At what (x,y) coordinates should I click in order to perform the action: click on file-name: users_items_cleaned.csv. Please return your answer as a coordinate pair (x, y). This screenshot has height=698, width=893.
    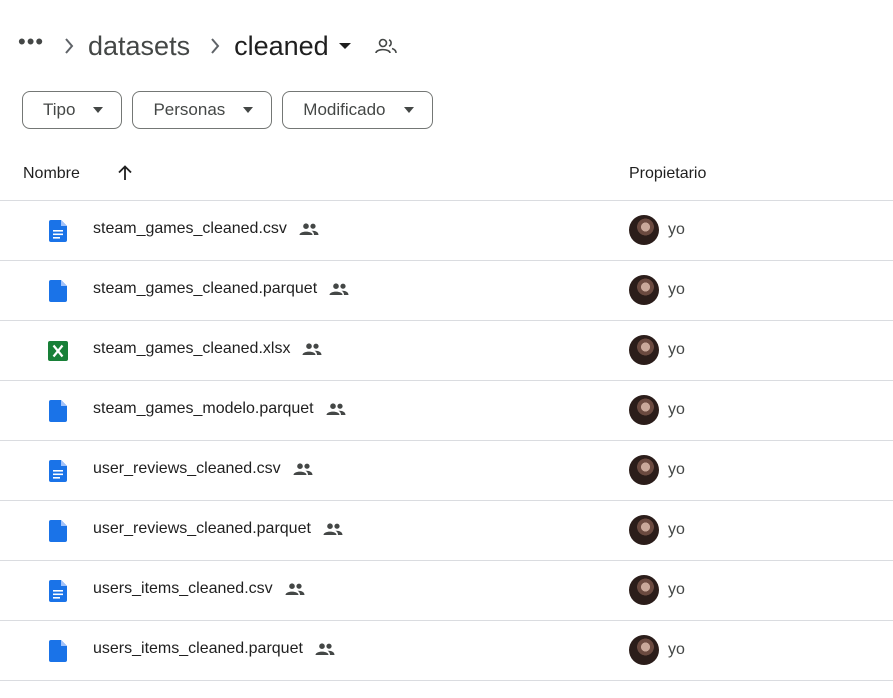
    Looking at the image, I should click on (199, 589).